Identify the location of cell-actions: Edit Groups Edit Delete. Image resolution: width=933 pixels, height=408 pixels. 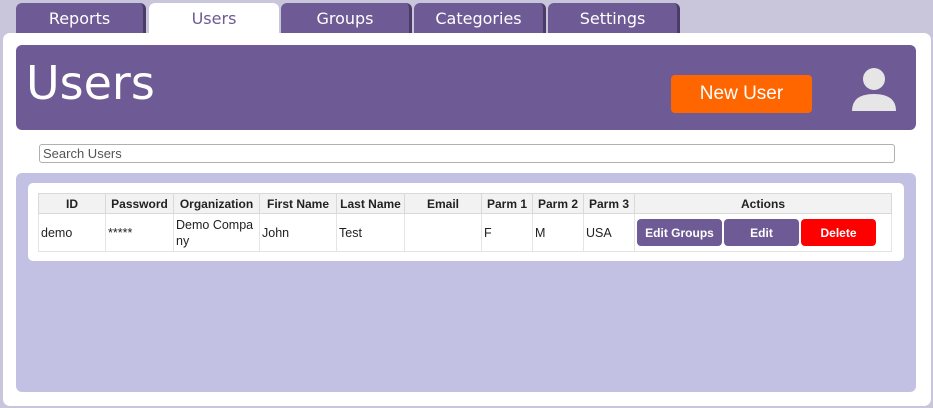
(763, 232).